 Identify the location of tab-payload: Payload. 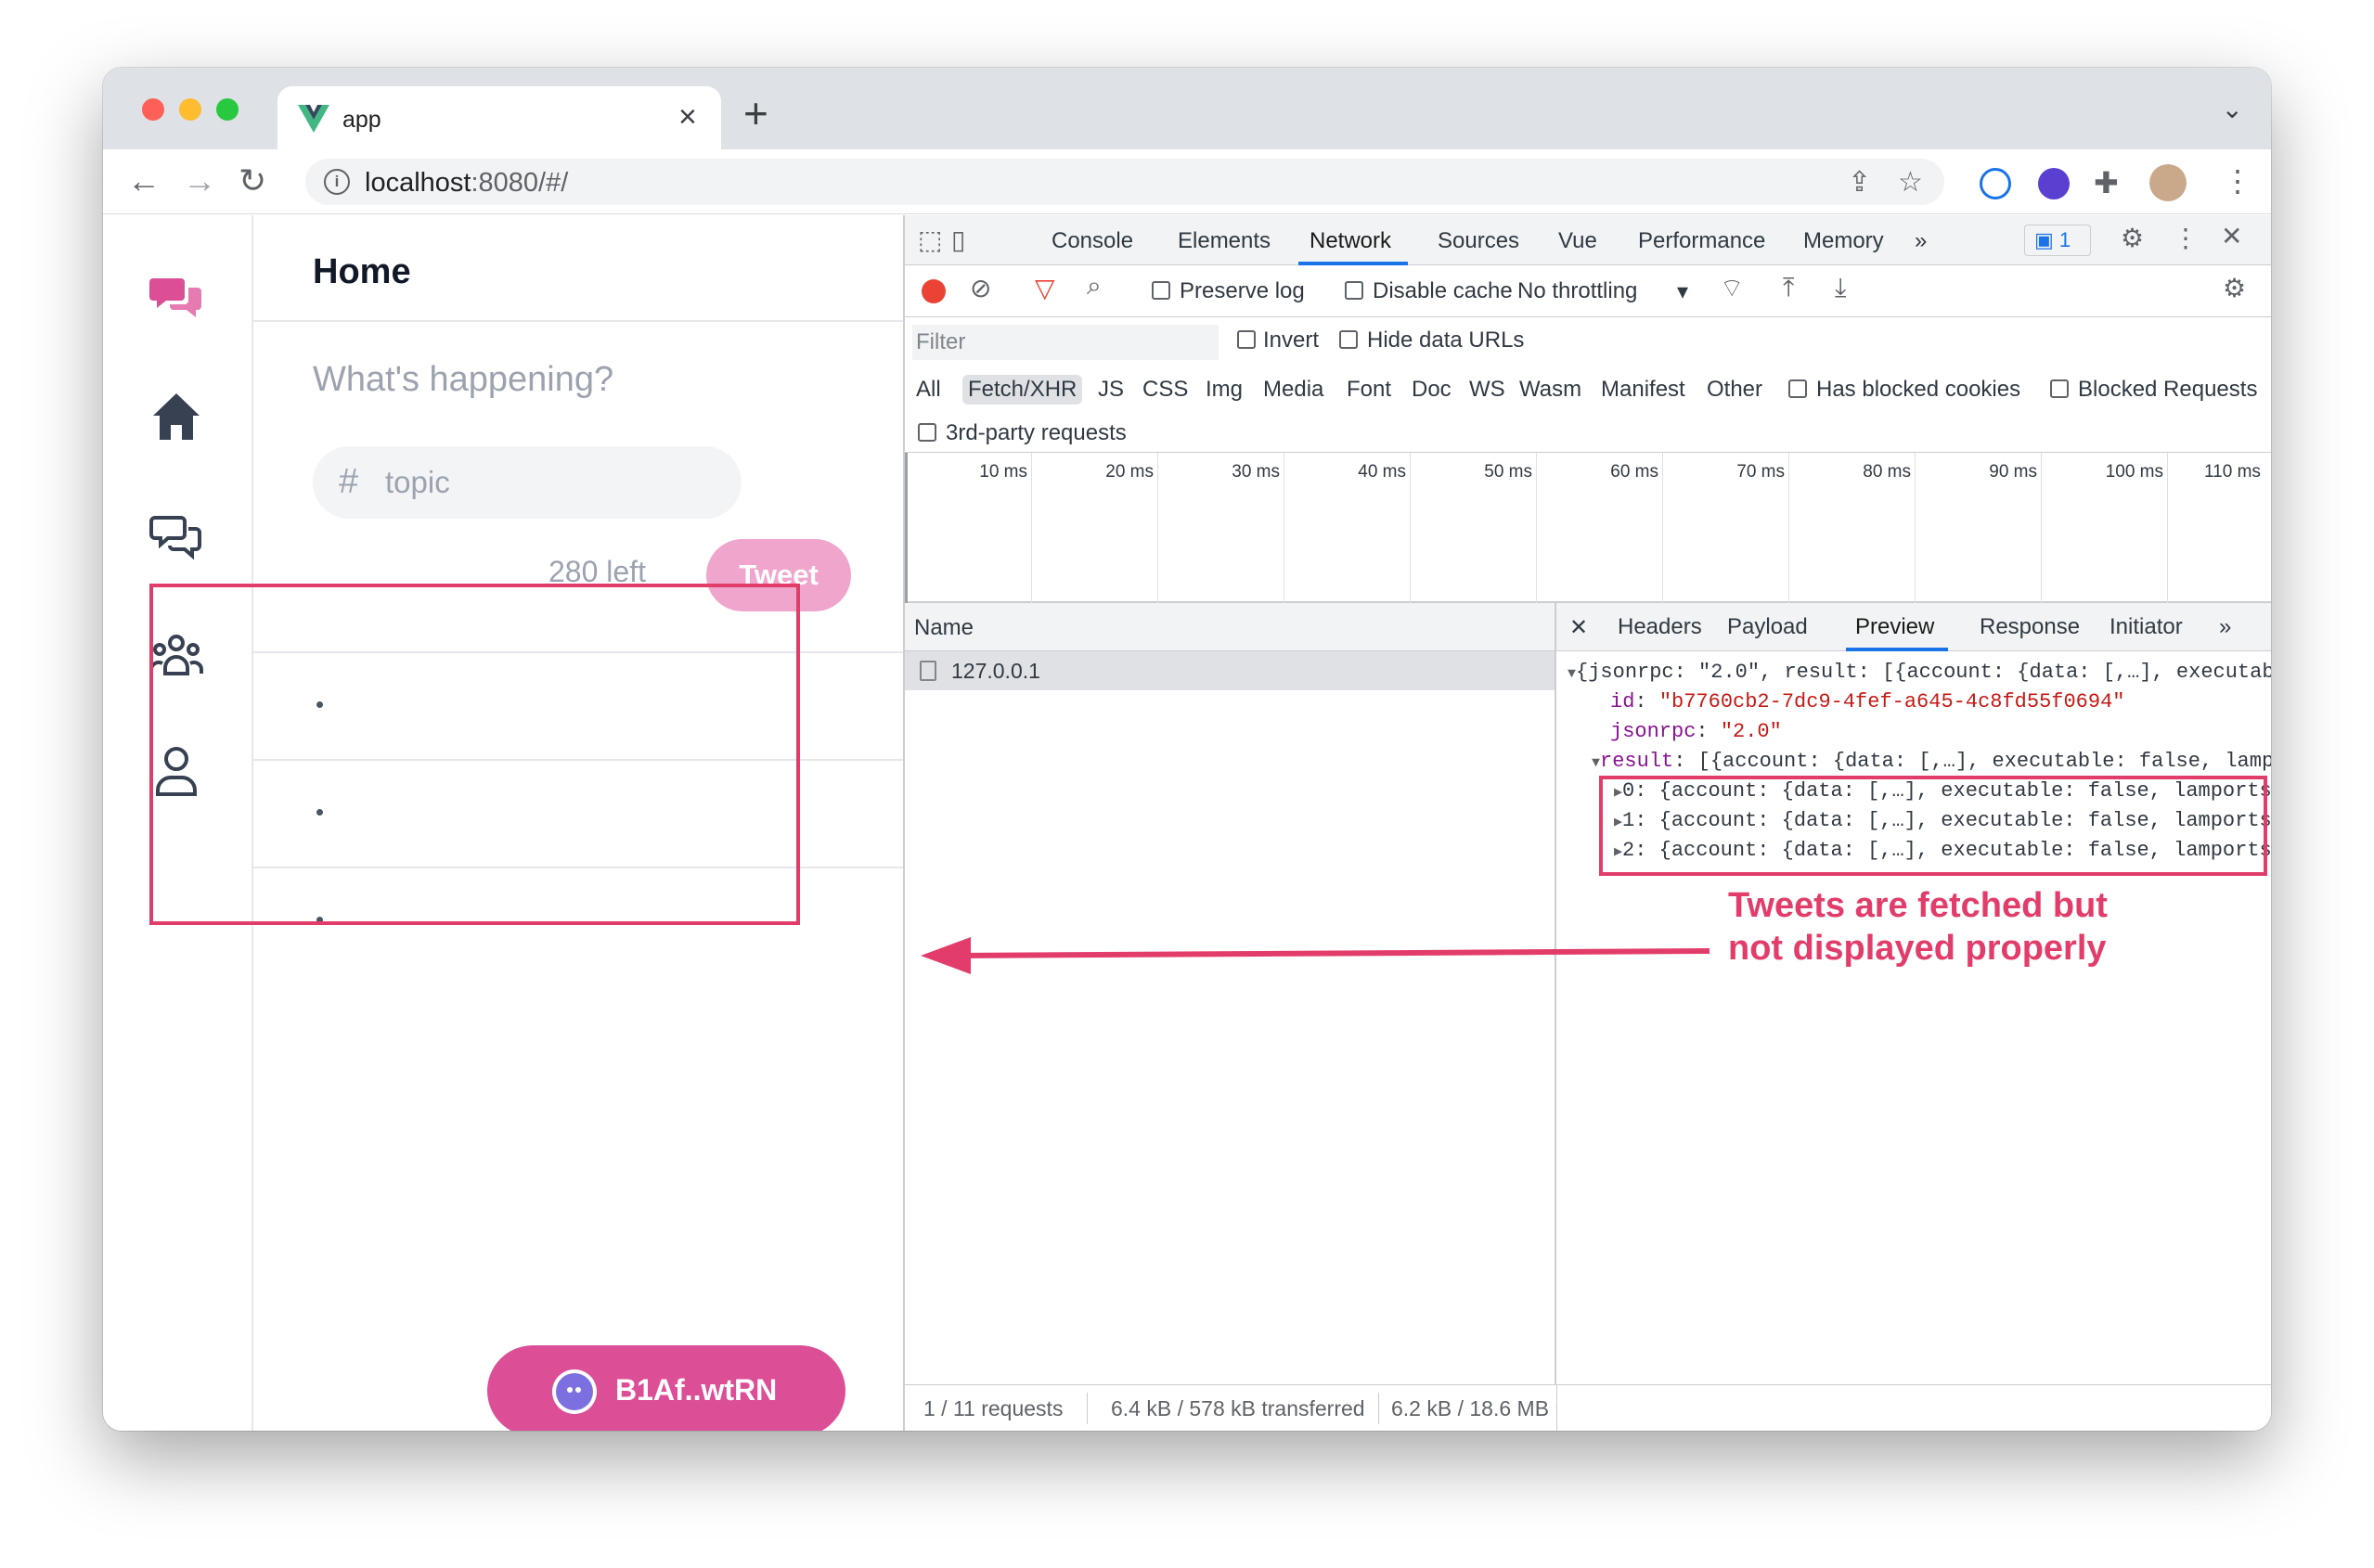
(1767, 627).